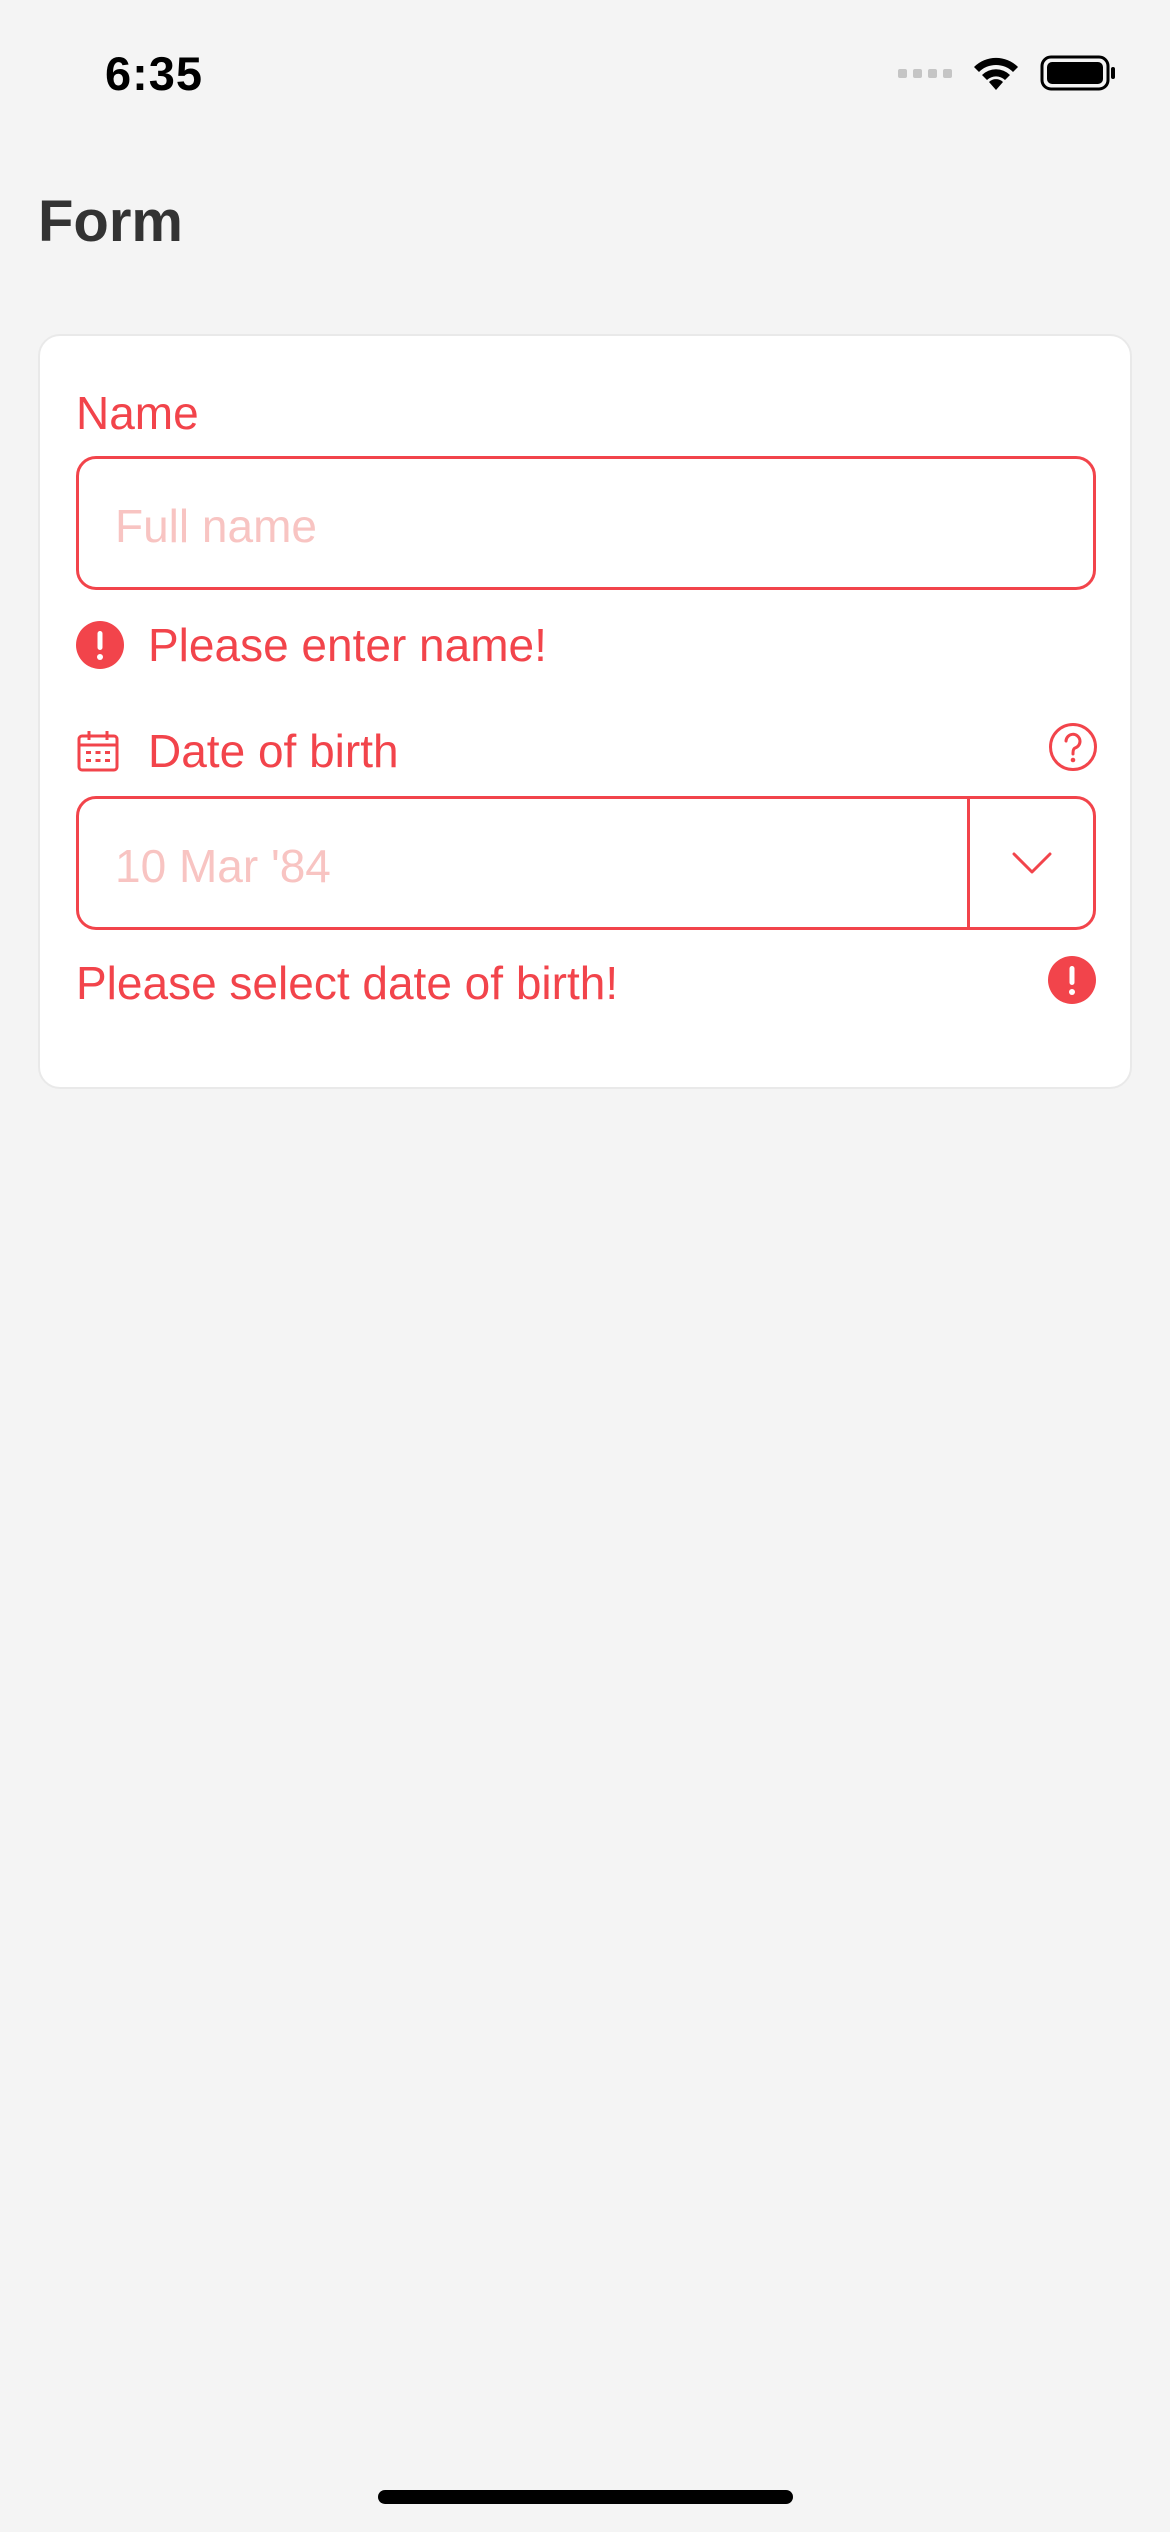 The height and width of the screenshot is (2532, 1170). What do you see at coordinates (586, 863) in the screenshot?
I see `dob-select: 10 Mar '84` at bounding box center [586, 863].